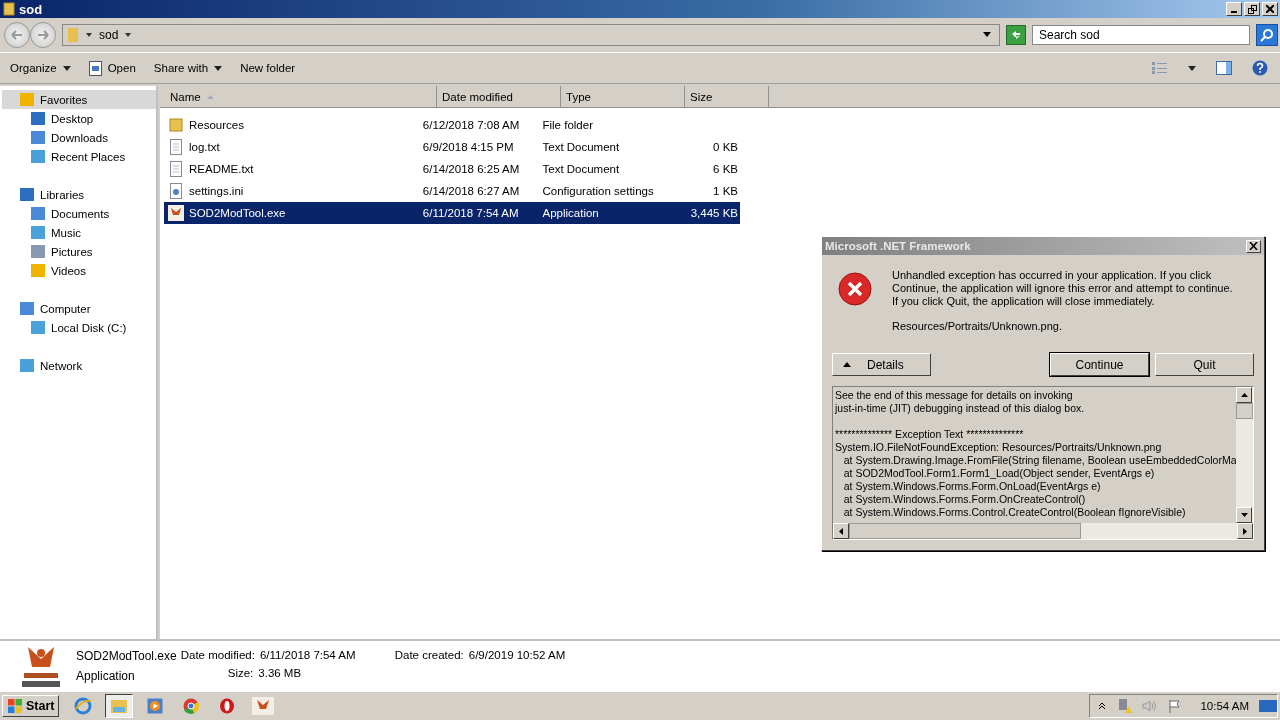 The width and height of the screenshot is (1280, 720). What do you see at coordinates (40, 68) in the screenshot?
I see `toolbar-button: Organize` at bounding box center [40, 68].